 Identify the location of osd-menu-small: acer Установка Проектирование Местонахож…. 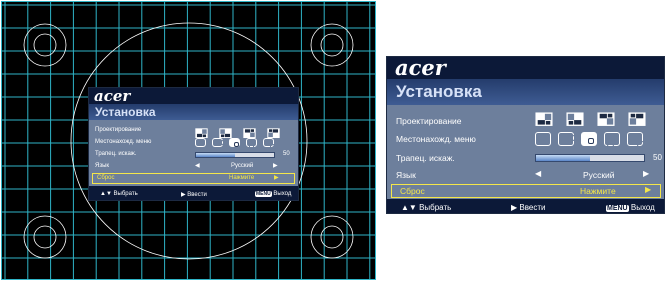
(193, 144).